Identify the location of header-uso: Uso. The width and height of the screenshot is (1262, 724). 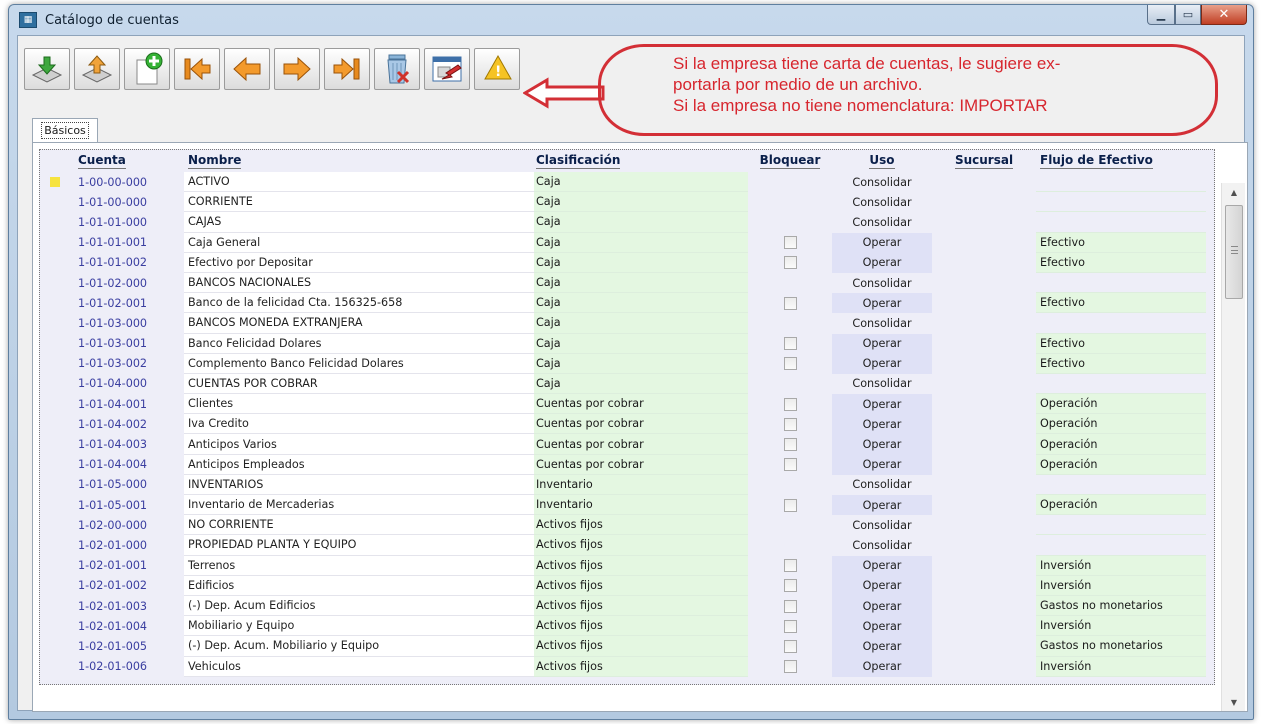
(882, 161).